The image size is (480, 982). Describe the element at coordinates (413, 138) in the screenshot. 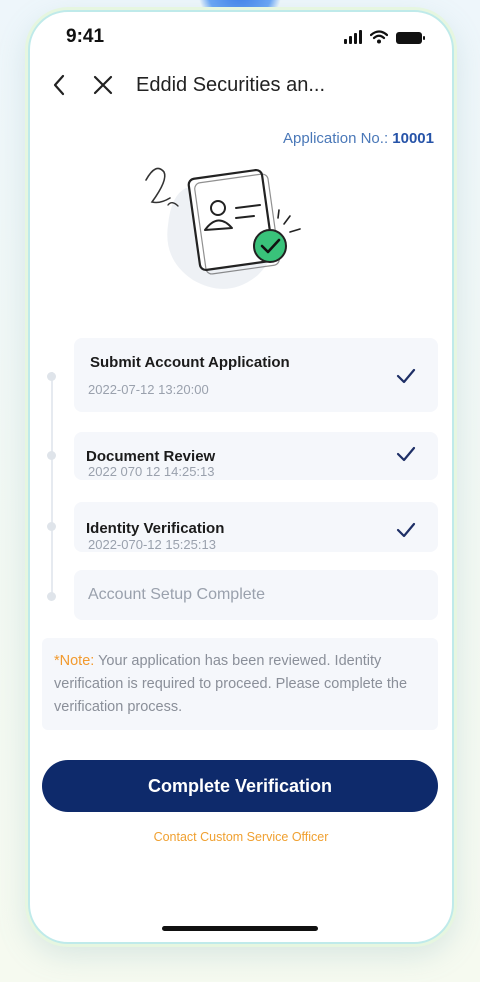

I see `application-number-value: 10001` at that location.